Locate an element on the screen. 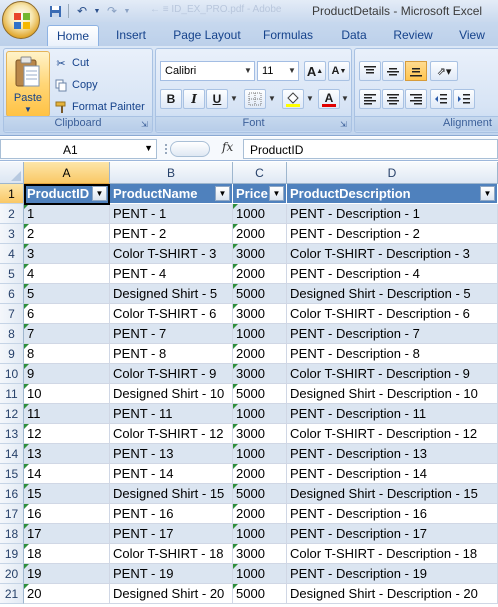  tab-insert: Insert is located at coordinates (131, 35).